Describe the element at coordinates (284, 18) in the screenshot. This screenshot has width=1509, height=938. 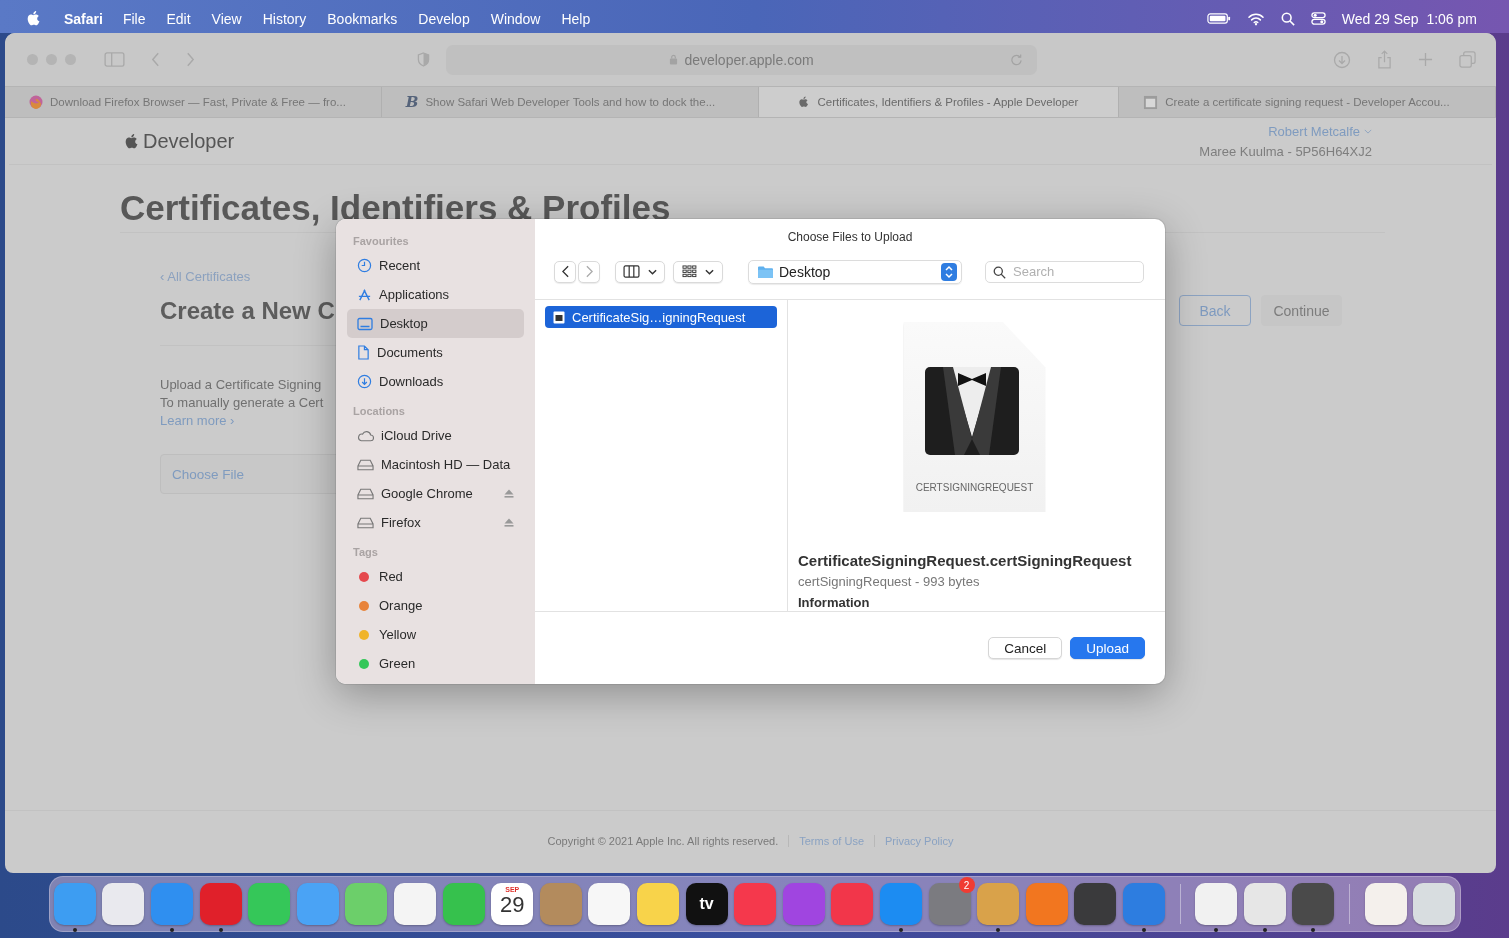
I see `menu-item: History` at that location.